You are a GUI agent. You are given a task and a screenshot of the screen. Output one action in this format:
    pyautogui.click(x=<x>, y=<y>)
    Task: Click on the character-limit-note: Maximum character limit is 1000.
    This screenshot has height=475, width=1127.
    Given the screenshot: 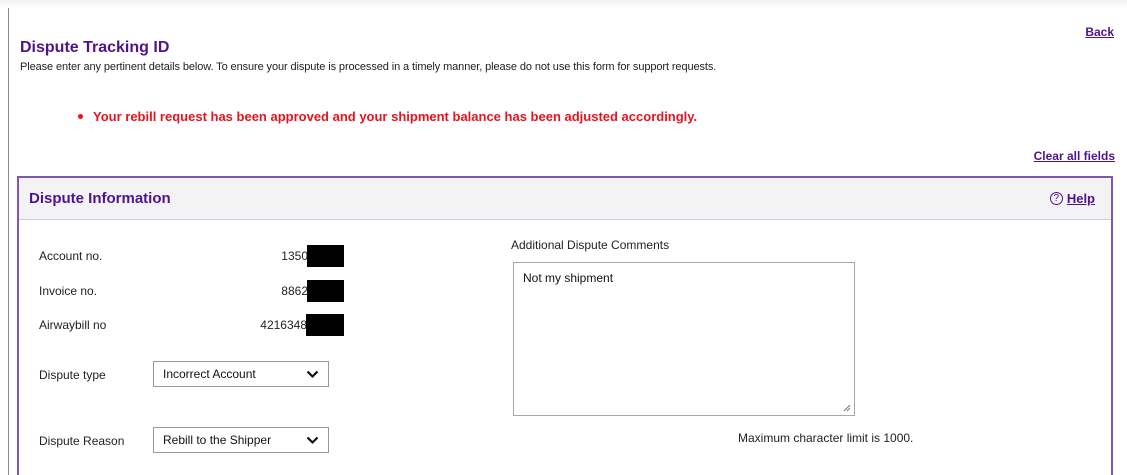 What is the action you would take?
    pyautogui.click(x=826, y=438)
    